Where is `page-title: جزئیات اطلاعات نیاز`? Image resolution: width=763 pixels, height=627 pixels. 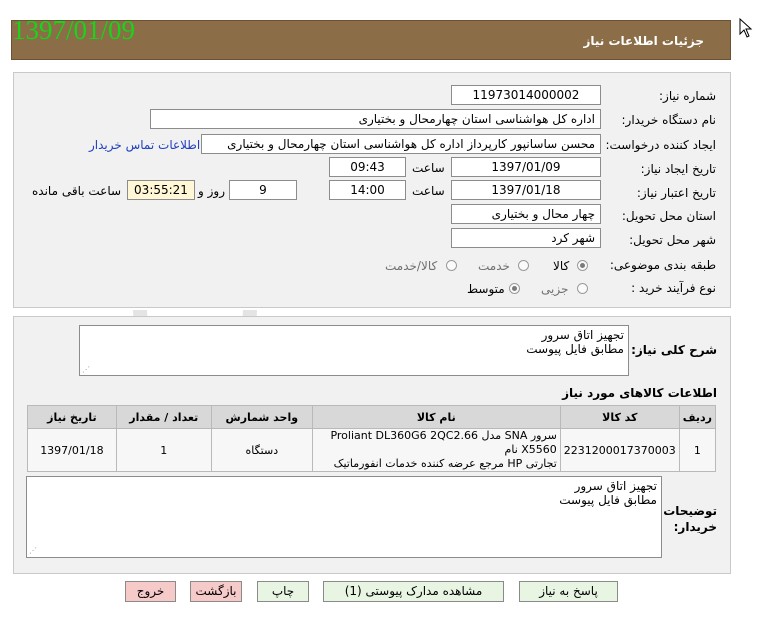 page-title: جزئیات اطلاعات نیاز is located at coordinates (643, 41).